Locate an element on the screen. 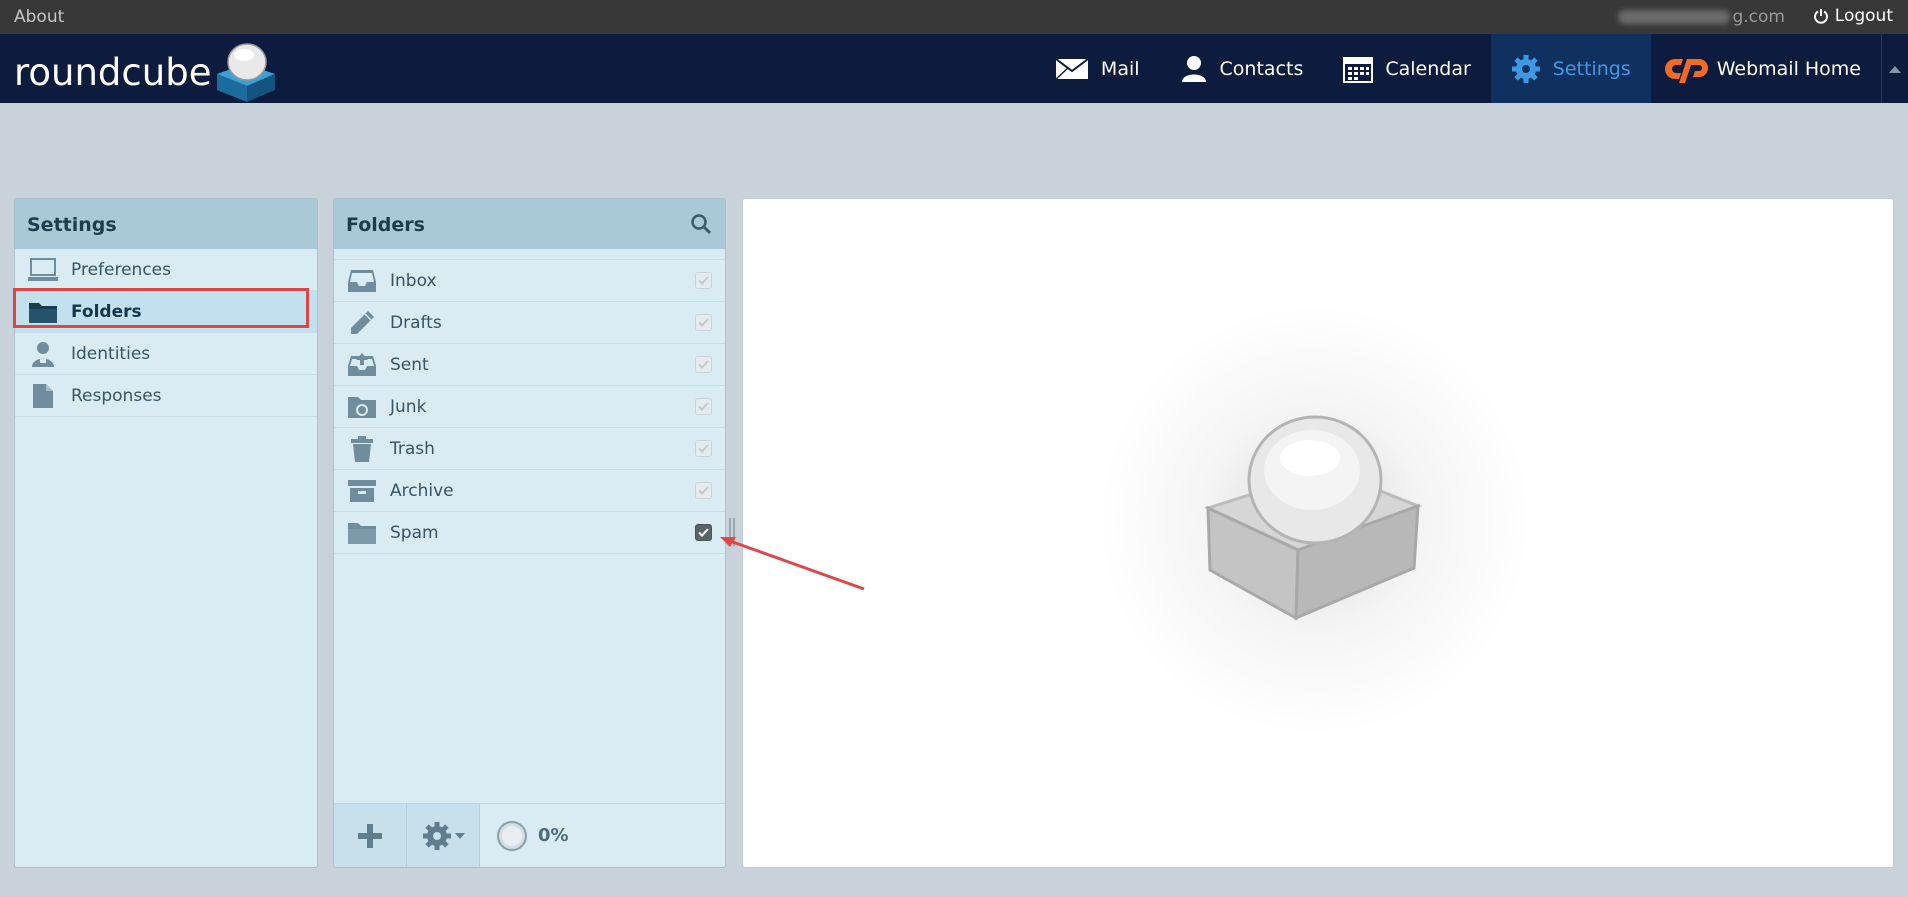 Image resolution: width=1908 pixels, height=897 pixels. folder-row-junk: Junk is located at coordinates (529, 407).